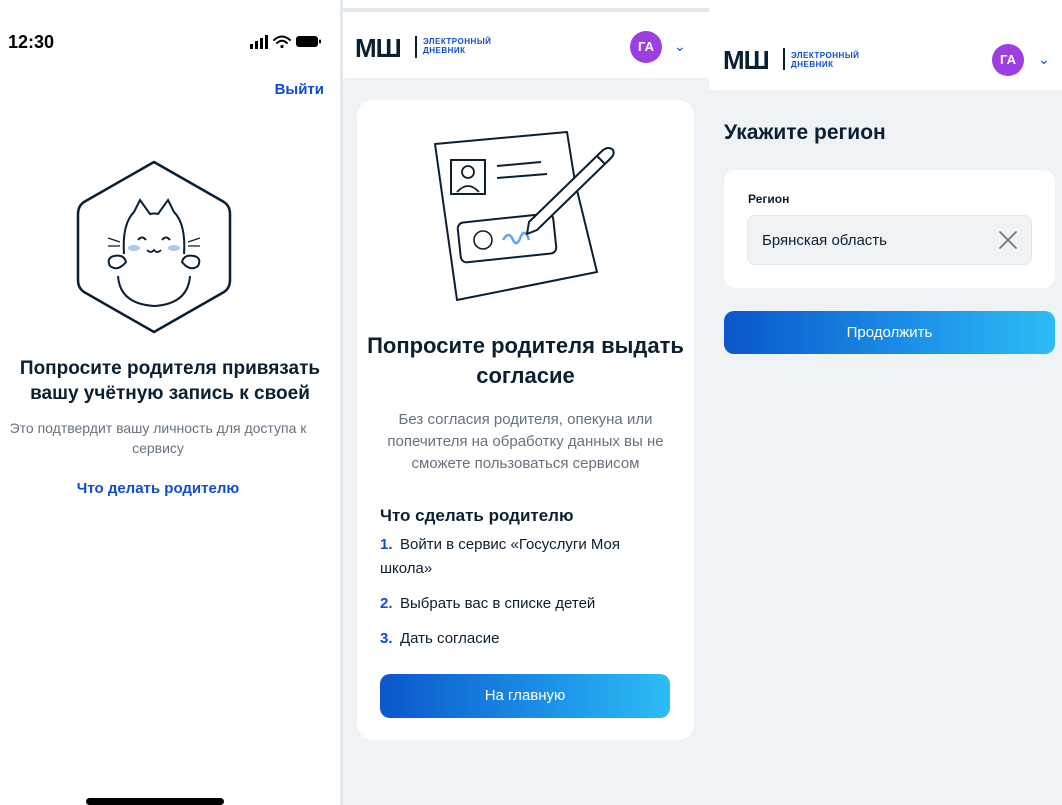 This screenshot has width=1062, height=805. I want to click on wifi-icon, so click(282, 42).